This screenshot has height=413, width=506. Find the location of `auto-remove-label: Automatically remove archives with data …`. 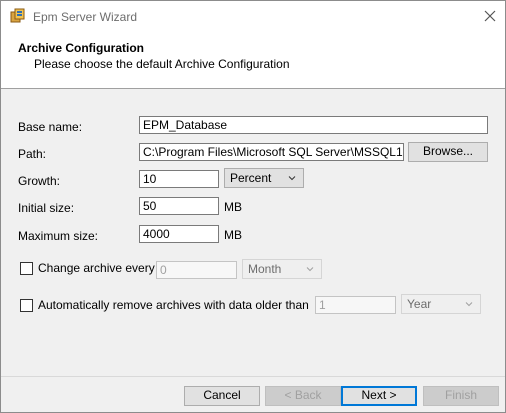

auto-remove-label: Automatically remove archives with data … is located at coordinates (173, 305).